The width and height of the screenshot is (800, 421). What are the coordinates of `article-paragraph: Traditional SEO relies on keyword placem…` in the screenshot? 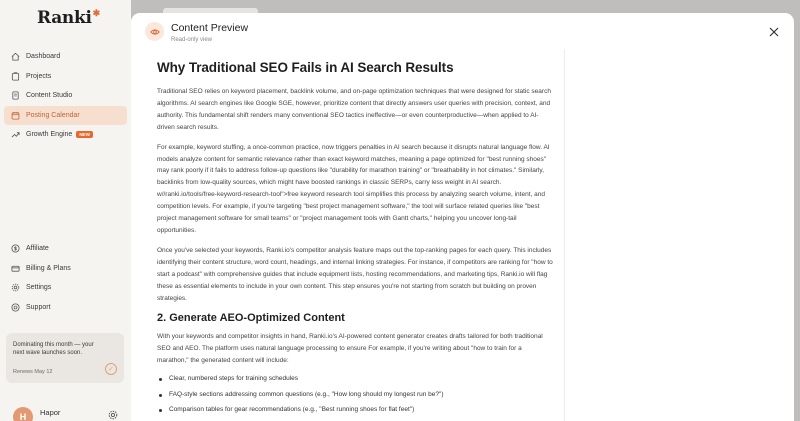 It's located at (354, 109).